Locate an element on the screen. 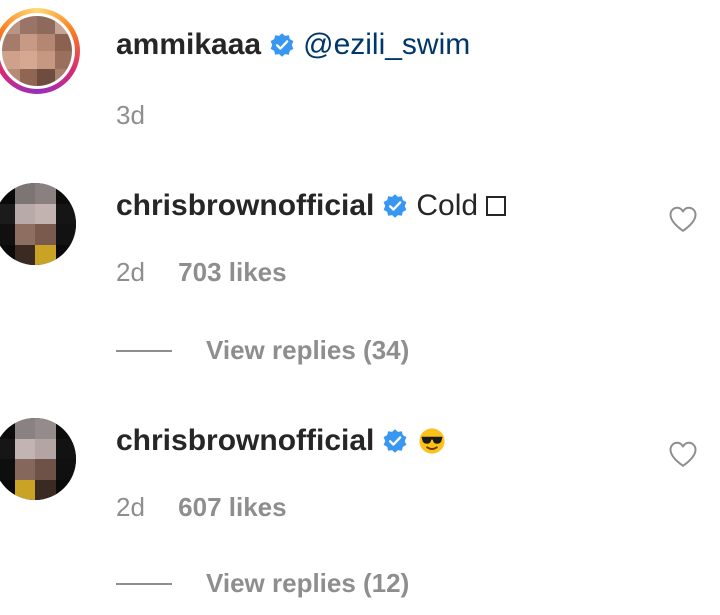  mention-link: @ezili_swim is located at coordinates (386, 45).